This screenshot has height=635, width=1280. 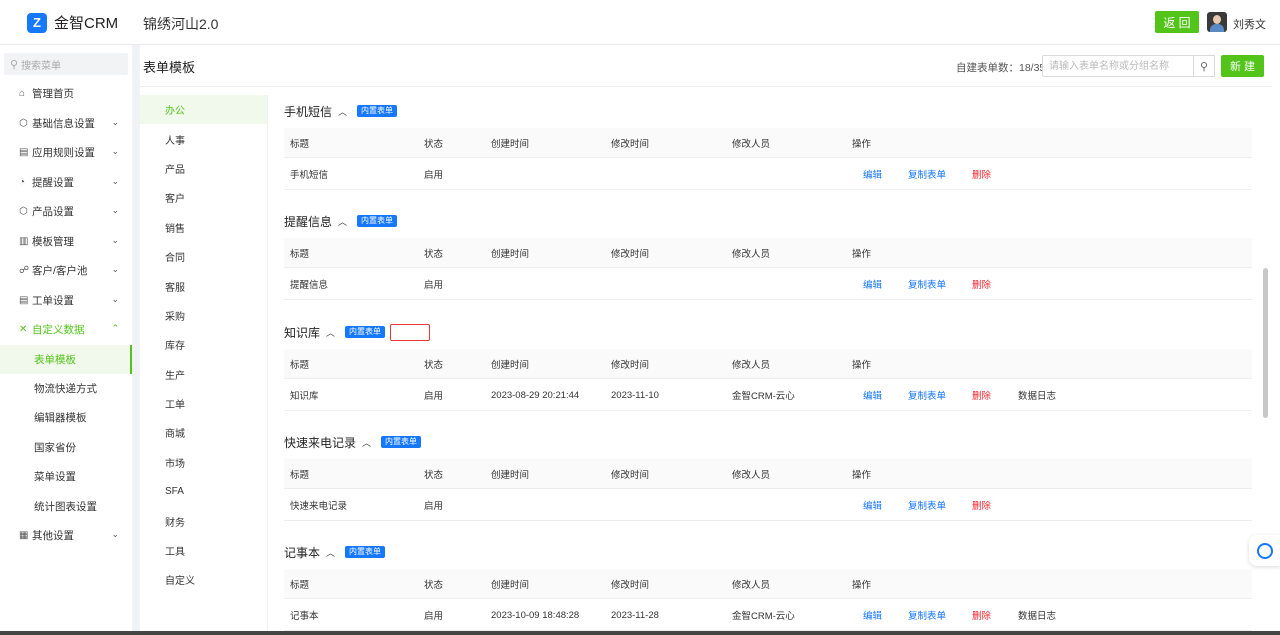 I want to click on ticket-icon: ▤, so click(x=24, y=300).